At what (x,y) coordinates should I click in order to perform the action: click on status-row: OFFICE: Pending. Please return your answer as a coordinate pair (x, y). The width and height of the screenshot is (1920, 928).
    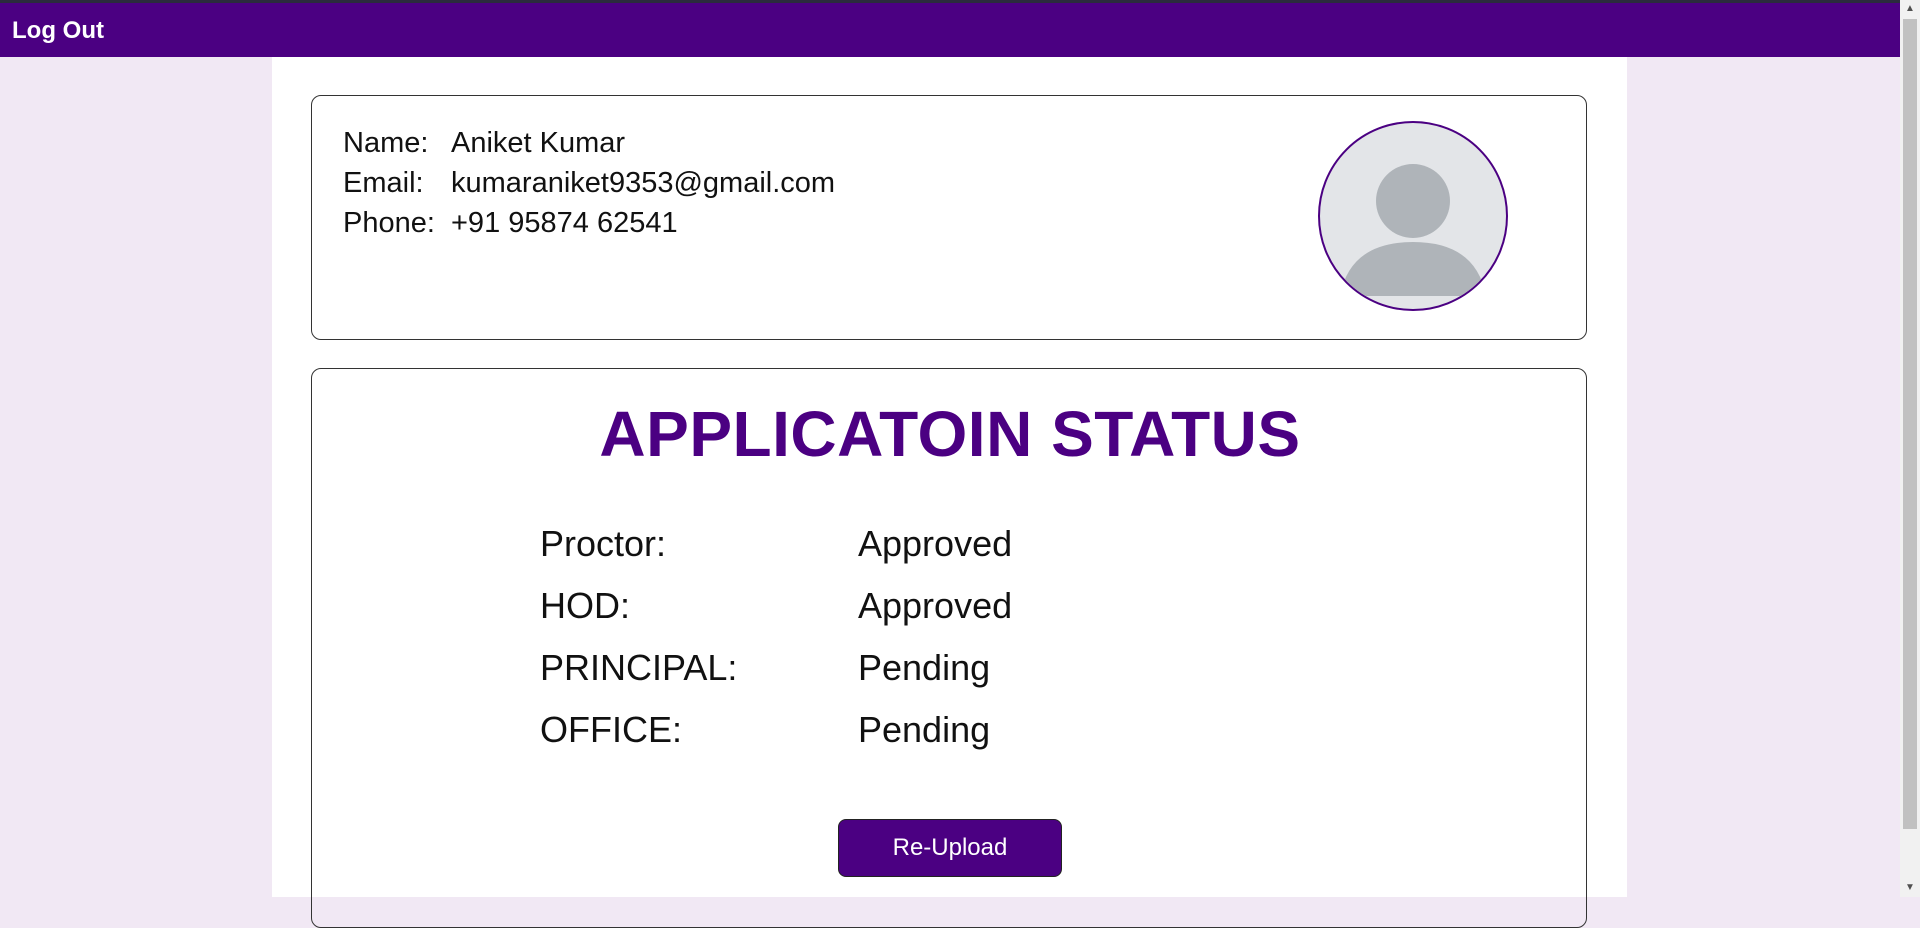
    Looking at the image, I should click on (765, 730).